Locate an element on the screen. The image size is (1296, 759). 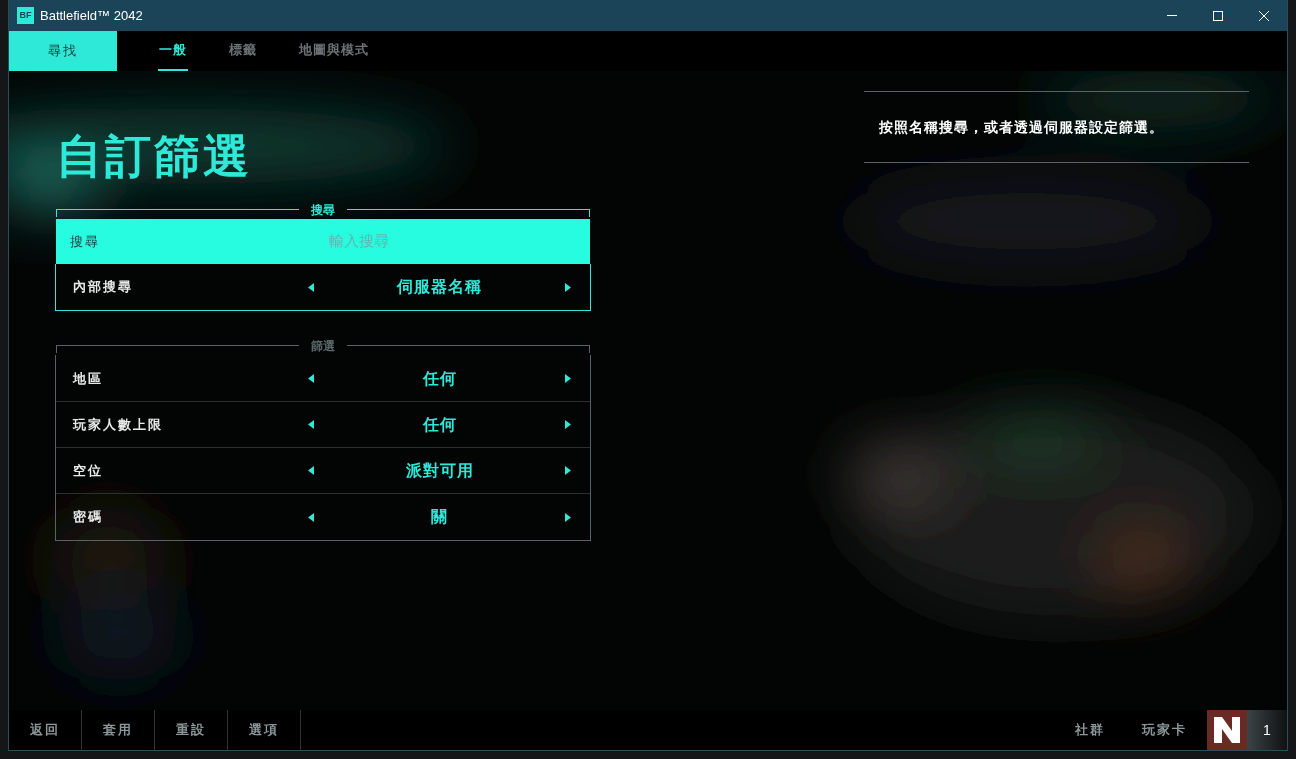
app-logo: BF is located at coordinates (25, 15).